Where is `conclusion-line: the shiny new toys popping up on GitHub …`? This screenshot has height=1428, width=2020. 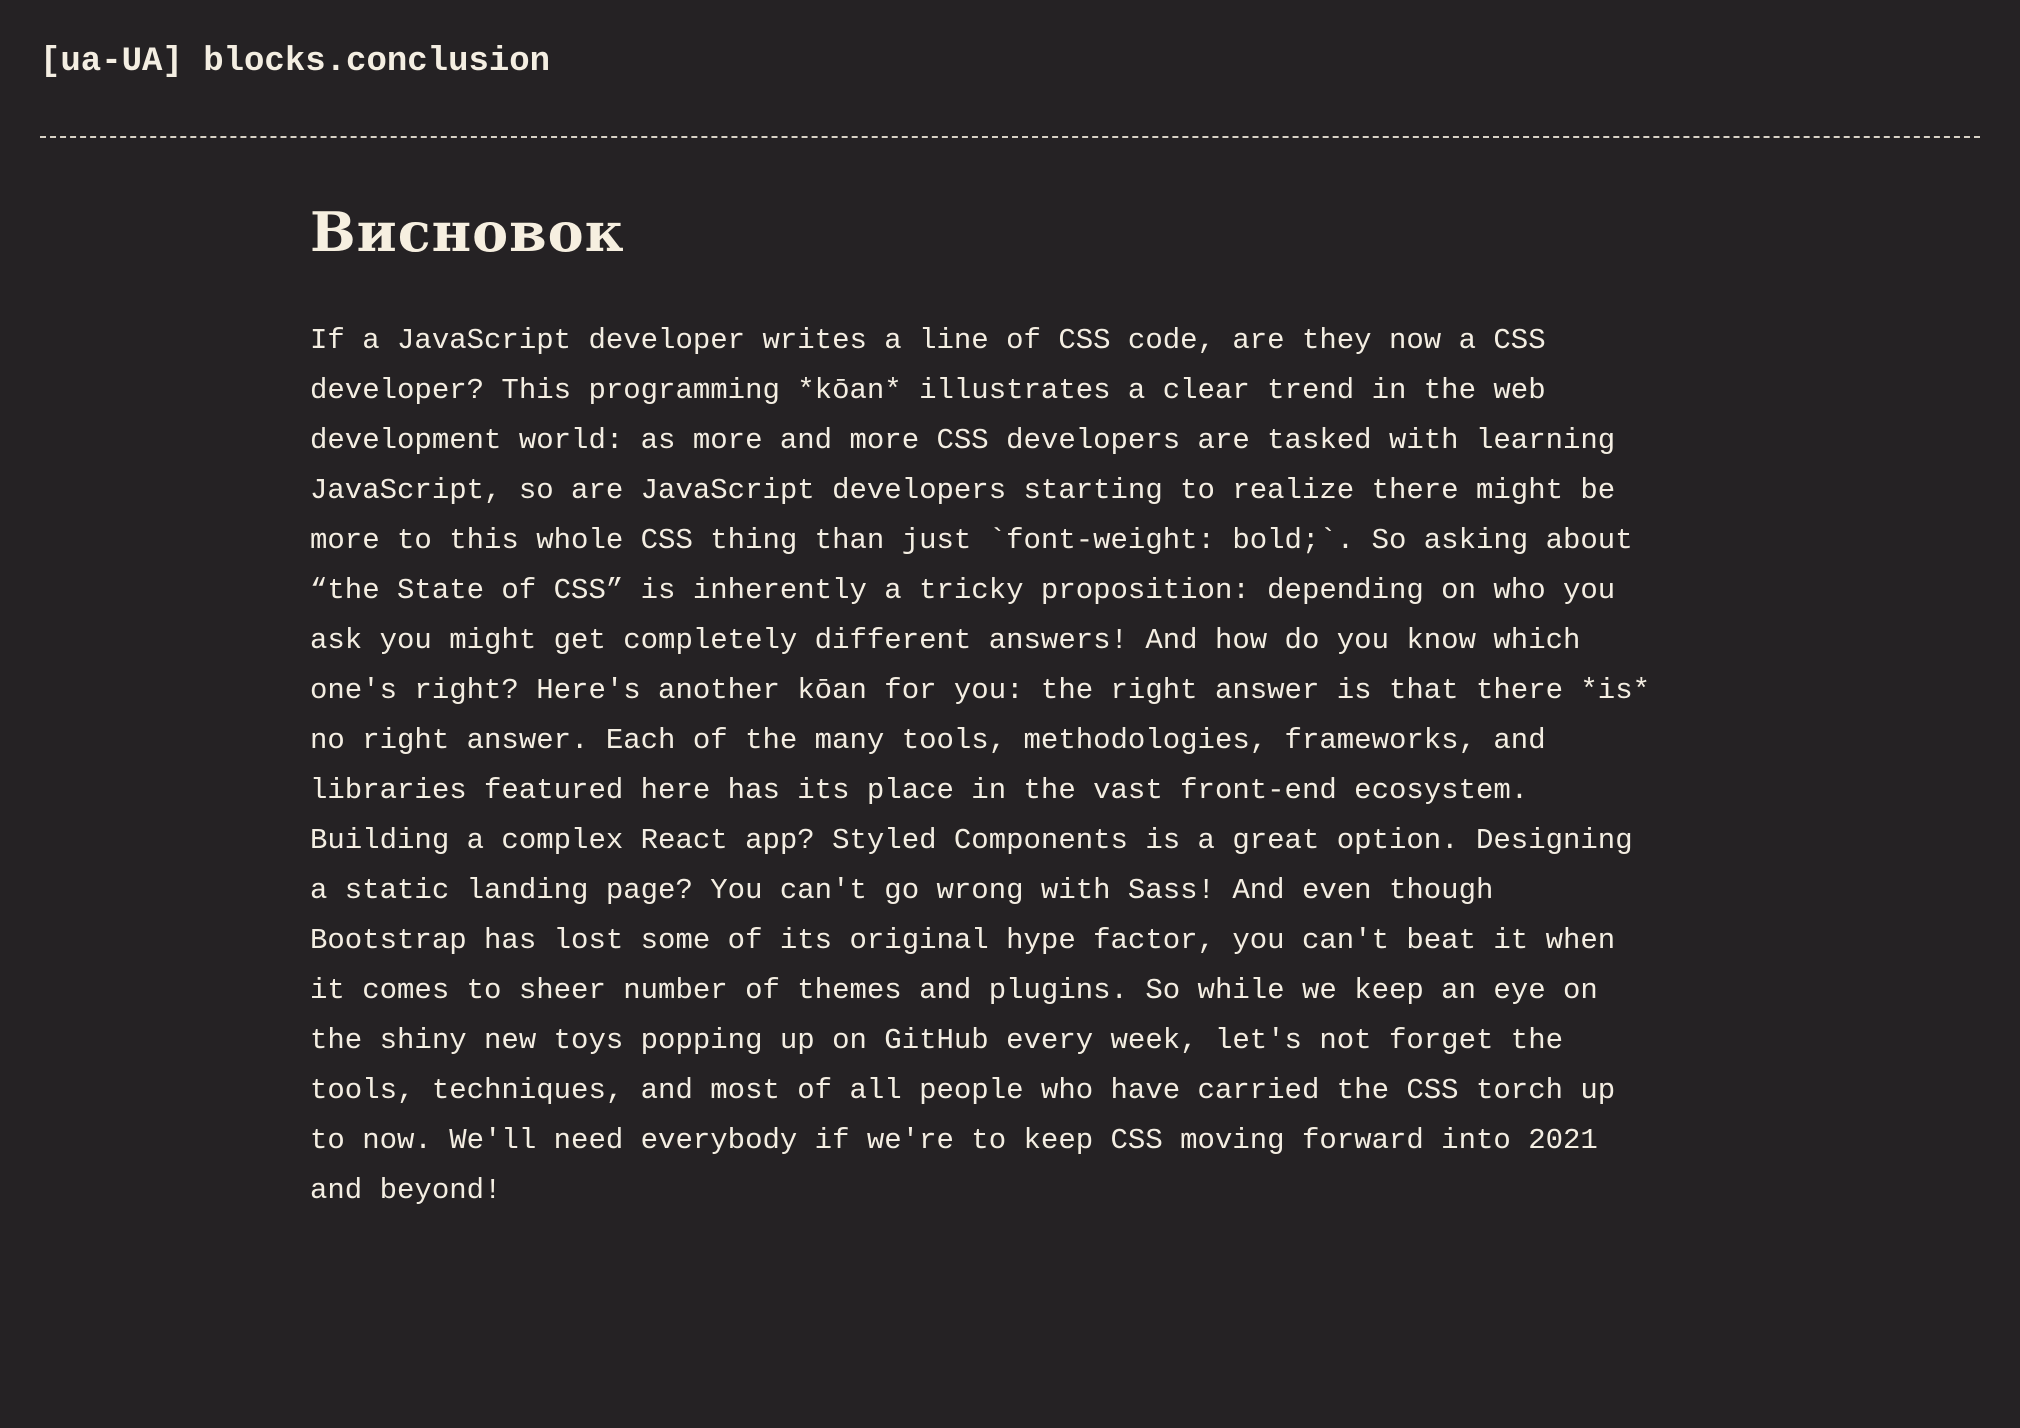 conclusion-line: the shiny new toys popping up on GitHub … is located at coordinates (937, 1040).